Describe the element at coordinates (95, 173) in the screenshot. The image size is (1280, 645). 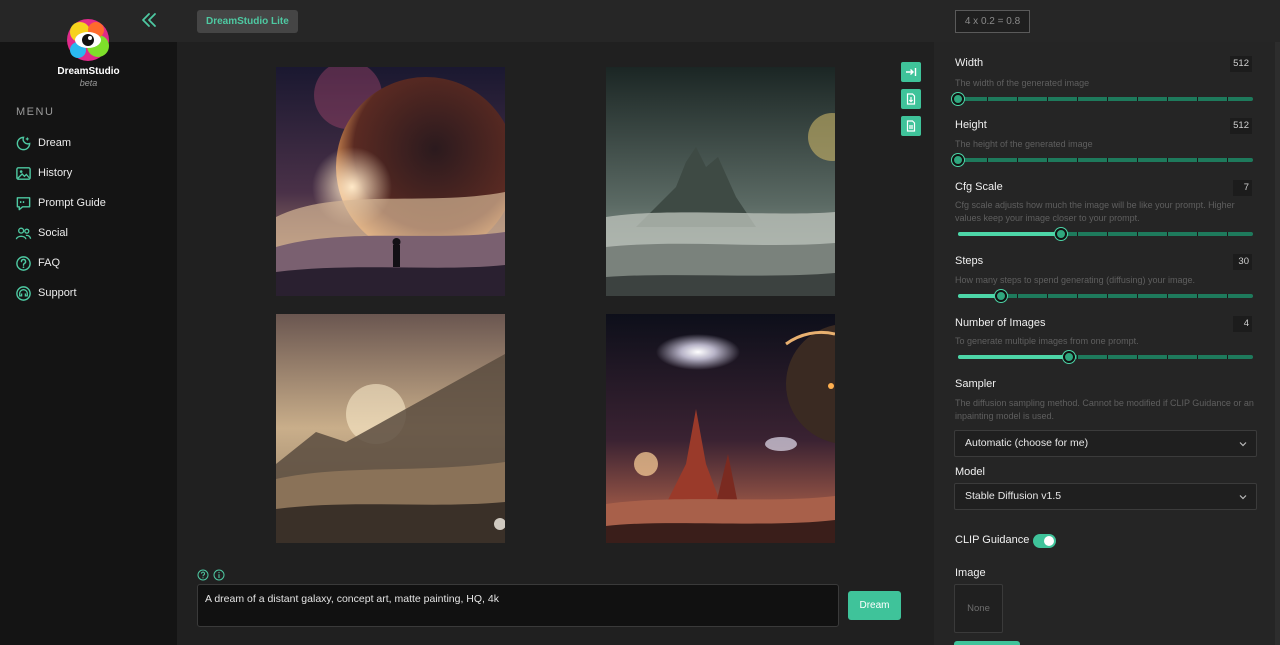
I see `sidebar-item-history: History` at that location.